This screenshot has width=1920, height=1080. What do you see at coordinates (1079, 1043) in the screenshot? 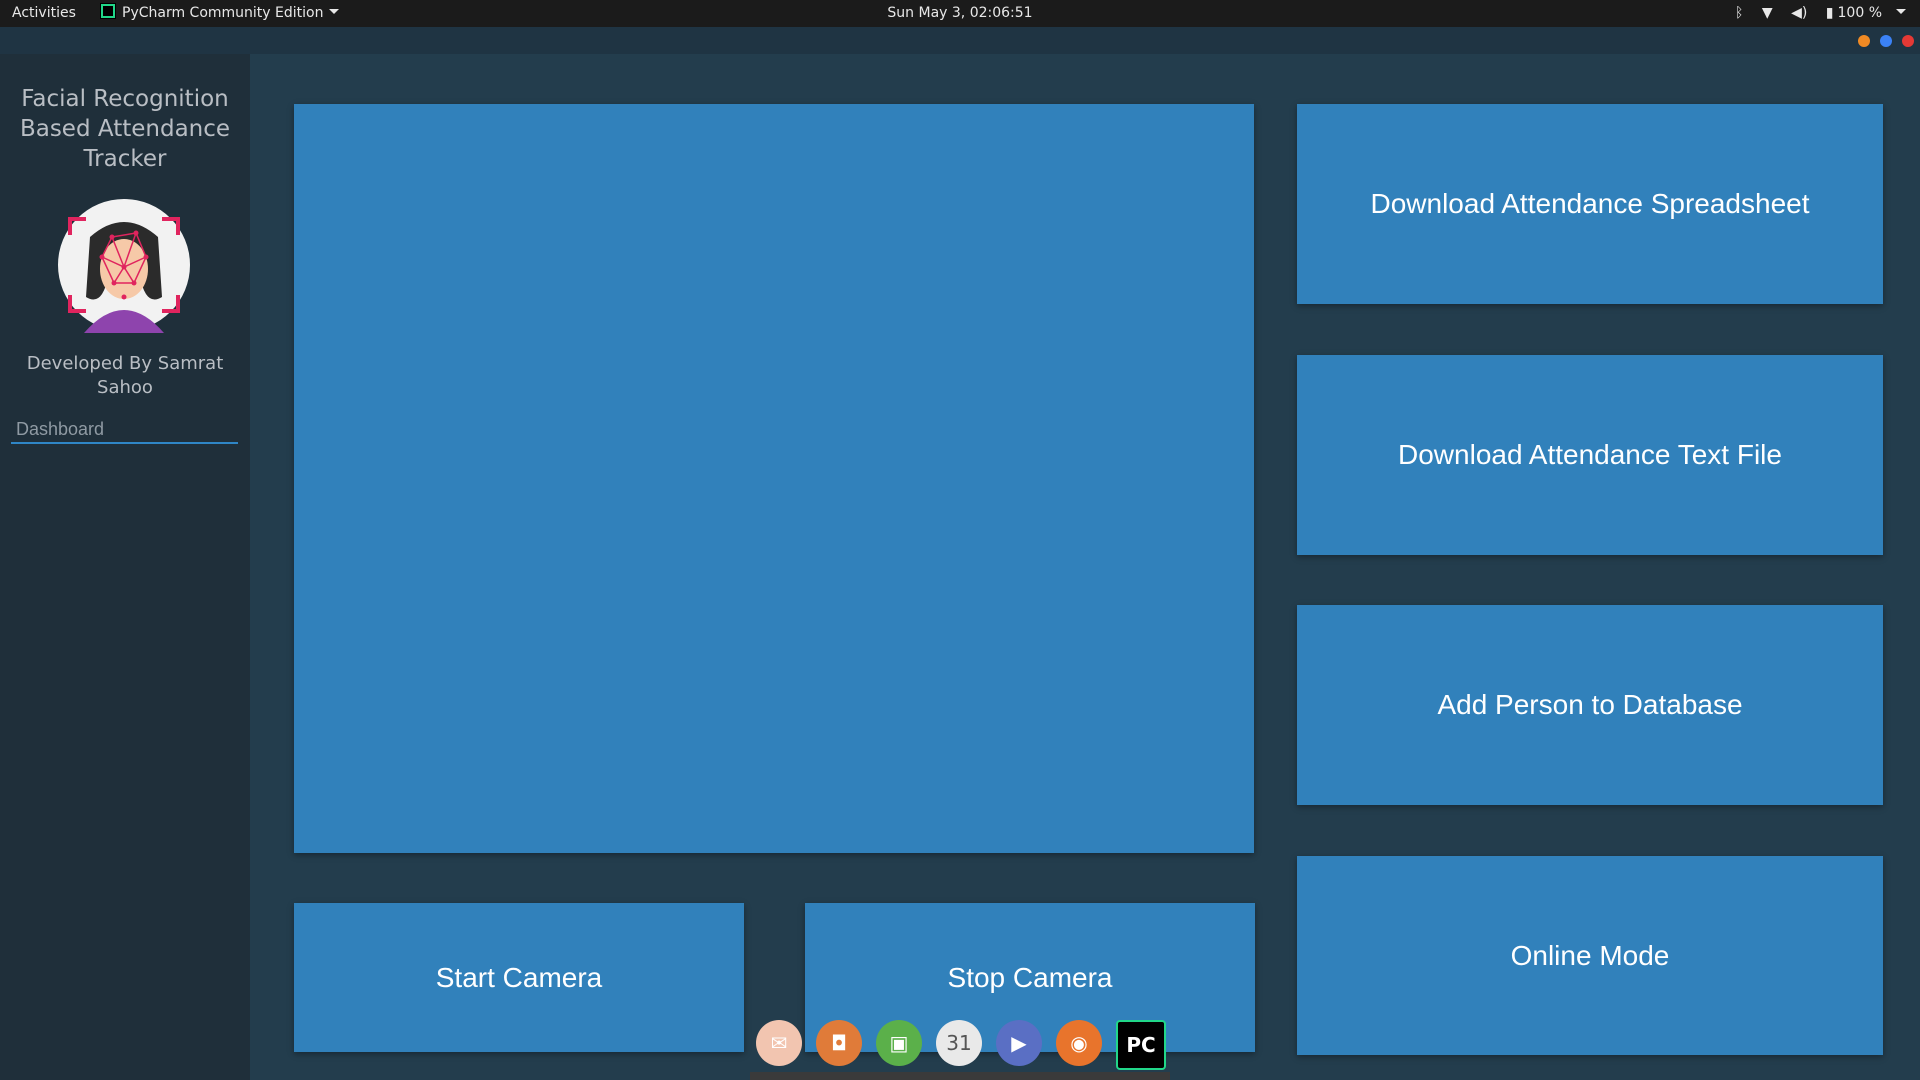
I see `firefox-icon: ◉` at bounding box center [1079, 1043].